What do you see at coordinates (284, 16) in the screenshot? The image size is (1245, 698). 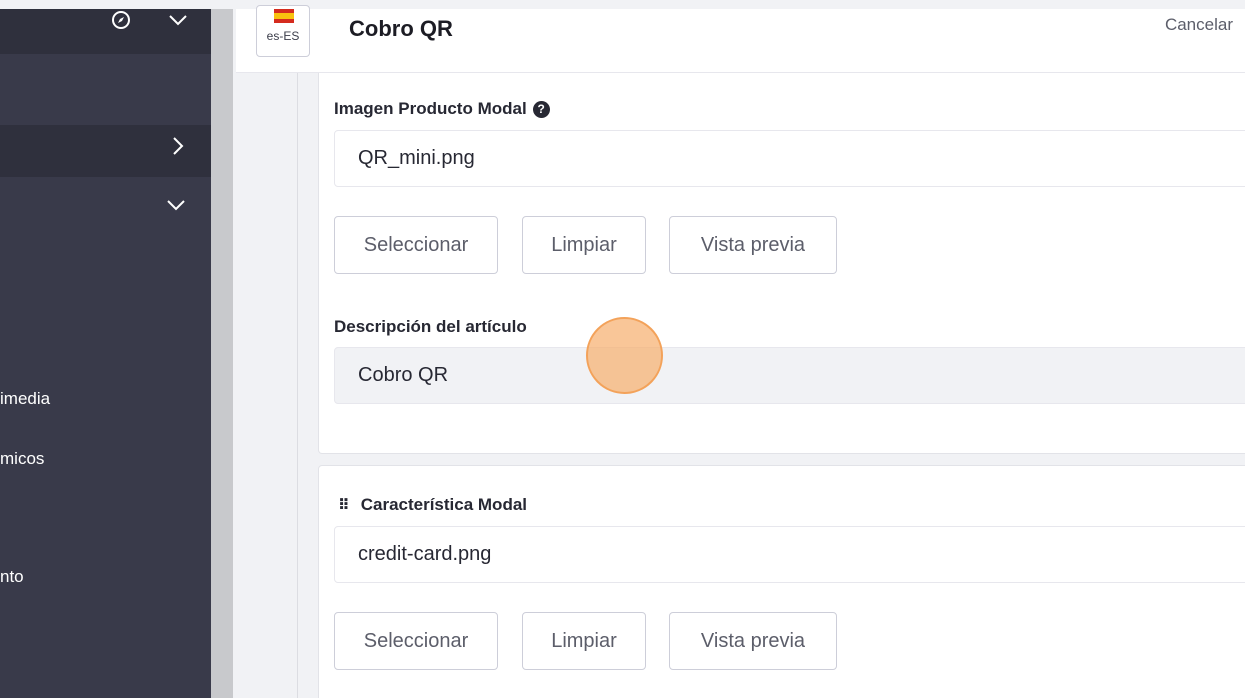 I see `spain-flag-icon` at bounding box center [284, 16].